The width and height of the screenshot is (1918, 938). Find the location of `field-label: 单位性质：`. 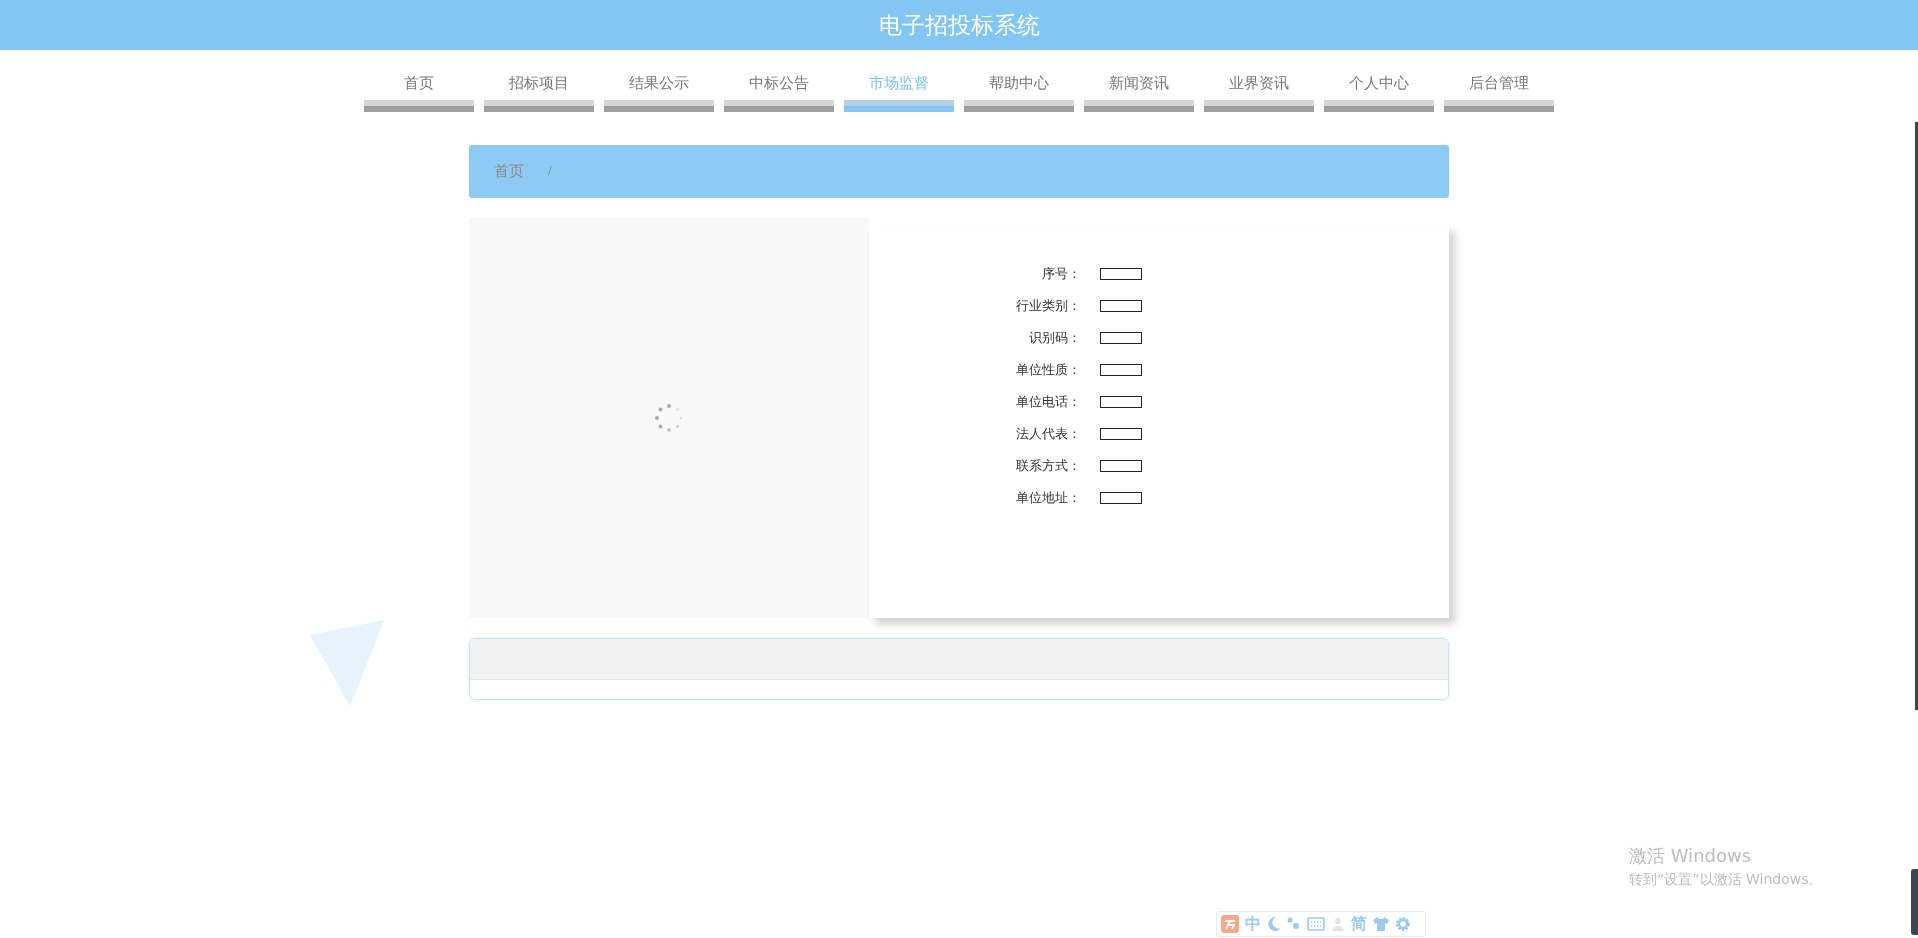

field-label: 单位性质： is located at coordinates (1048, 370).